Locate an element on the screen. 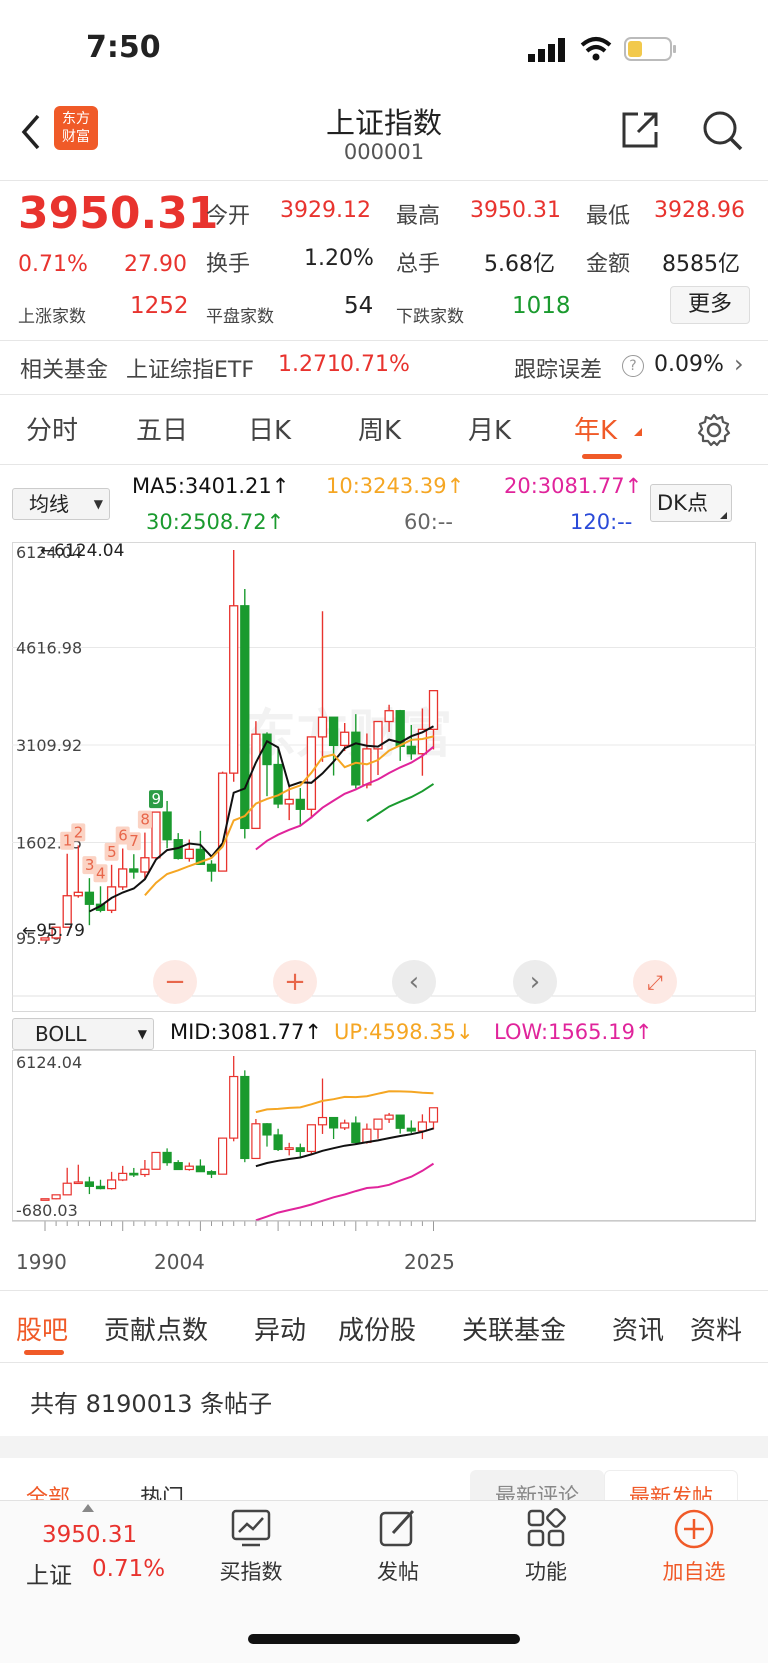  ma-selector-label: 均线 is located at coordinates (49, 504).